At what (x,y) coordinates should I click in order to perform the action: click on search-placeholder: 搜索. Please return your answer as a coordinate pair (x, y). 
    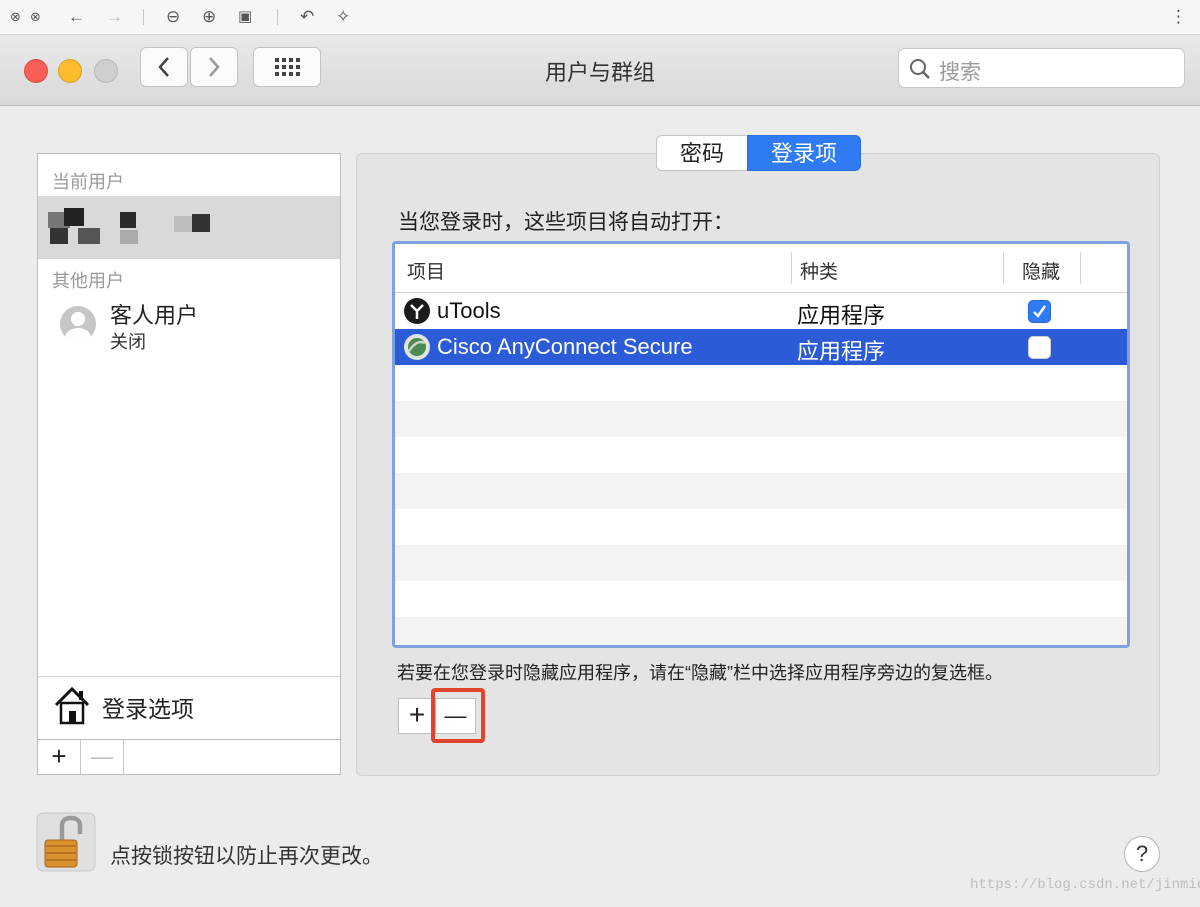
    Looking at the image, I should click on (960, 72).